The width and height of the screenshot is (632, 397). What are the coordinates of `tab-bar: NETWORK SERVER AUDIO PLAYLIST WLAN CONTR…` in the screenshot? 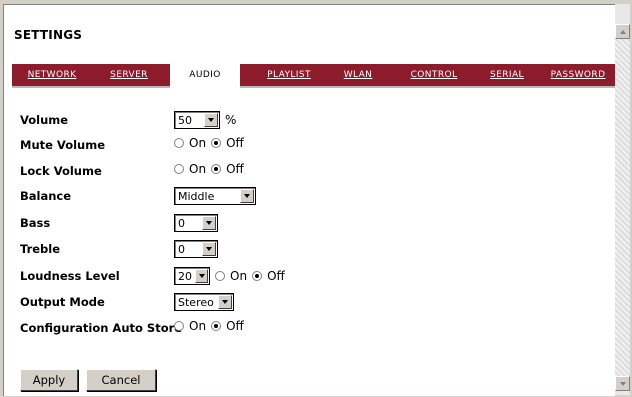 It's located at (314, 76).